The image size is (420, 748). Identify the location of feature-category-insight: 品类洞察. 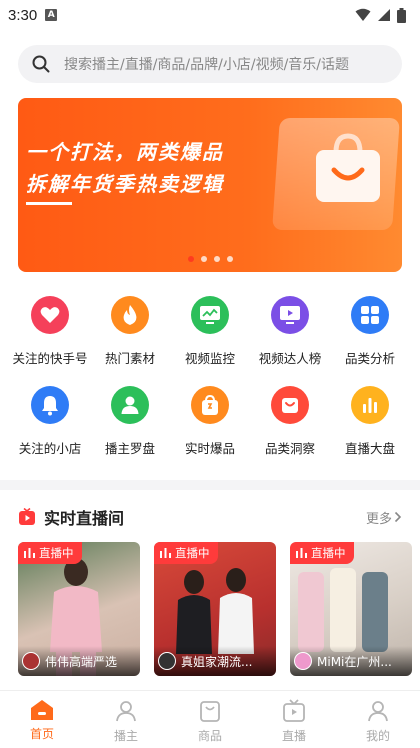
(290, 431).